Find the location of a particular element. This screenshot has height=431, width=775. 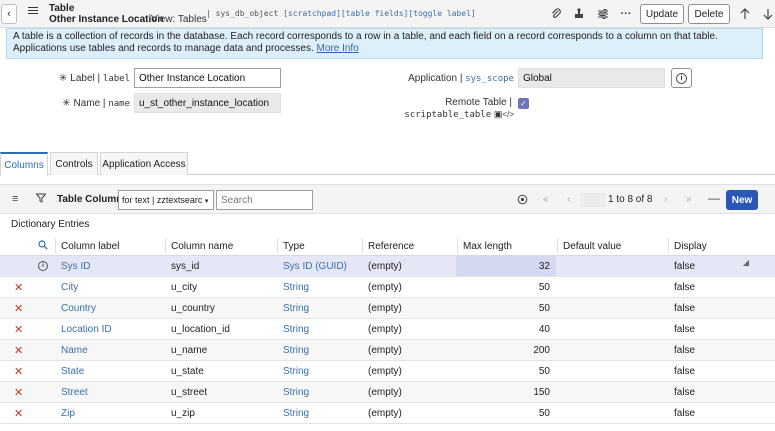

sliders-icon is located at coordinates (603, 14).